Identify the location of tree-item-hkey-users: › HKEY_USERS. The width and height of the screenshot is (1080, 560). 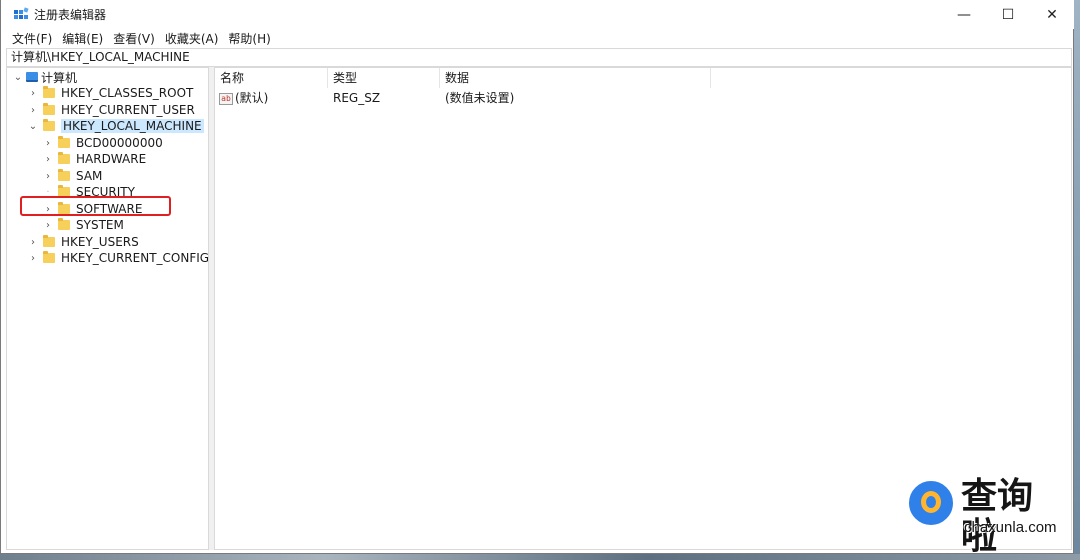
(83, 242).